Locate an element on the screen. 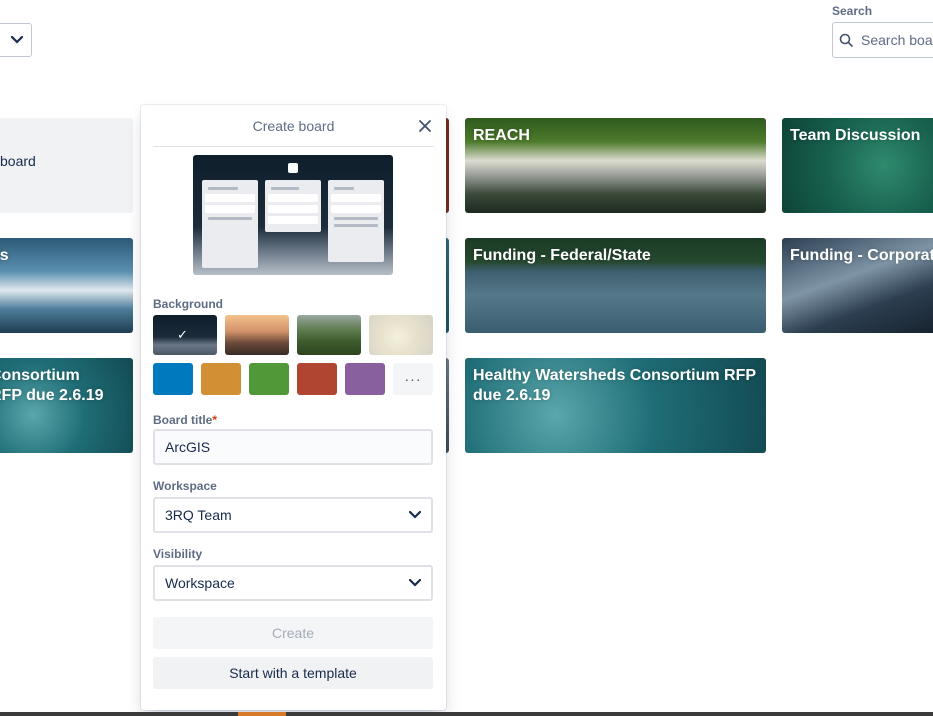 This screenshot has width=933, height=716. board-title: Consortium RFP due 2.6.19 is located at coordinates (52, 385).